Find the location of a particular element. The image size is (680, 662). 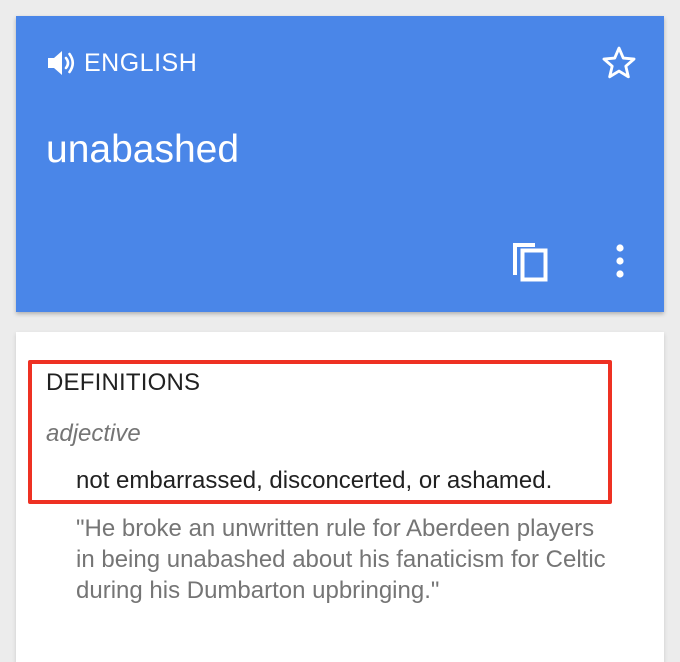

definitions-heading: DEFINITIONS is located at coordinates (123, 382).